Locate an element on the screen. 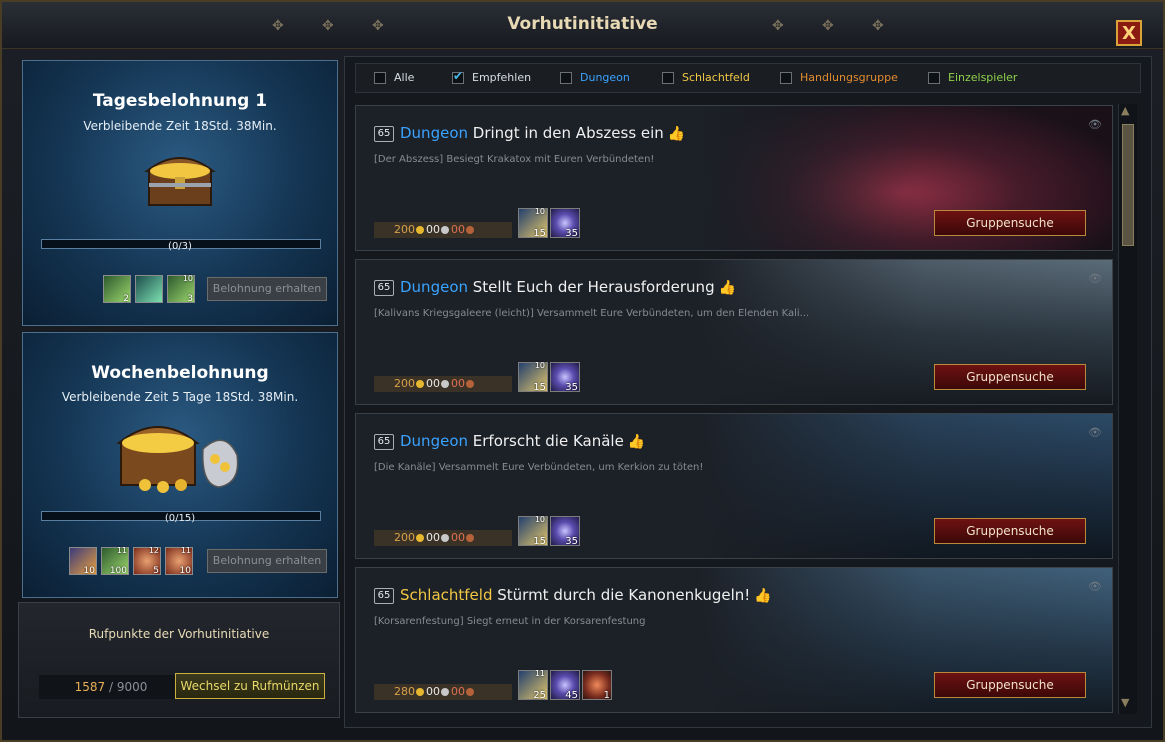  green-gem-icon: 10 3 is located at coordinates (181, 289).